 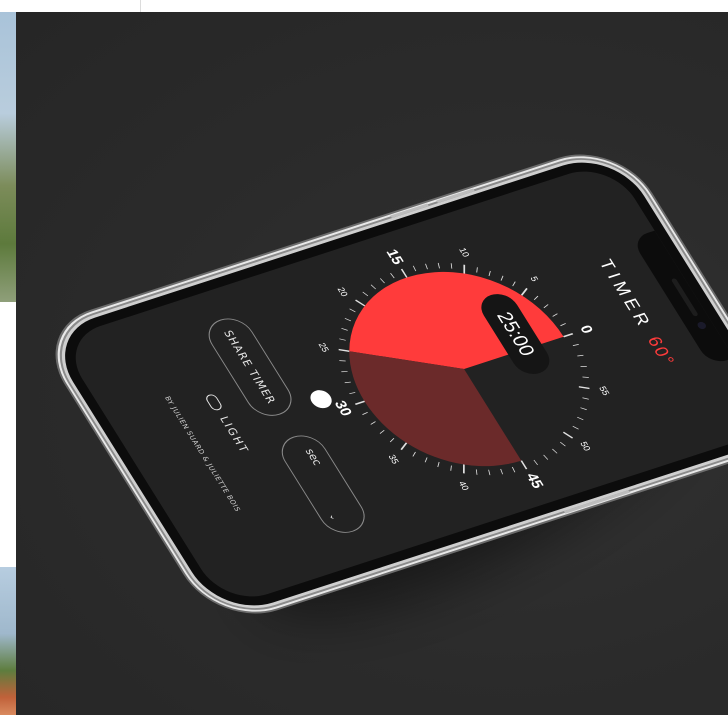 What do you see at coordinates (464, 253) in the screenshot?
I see `dial-minute-label: 10` at bounding box center [464, 253].